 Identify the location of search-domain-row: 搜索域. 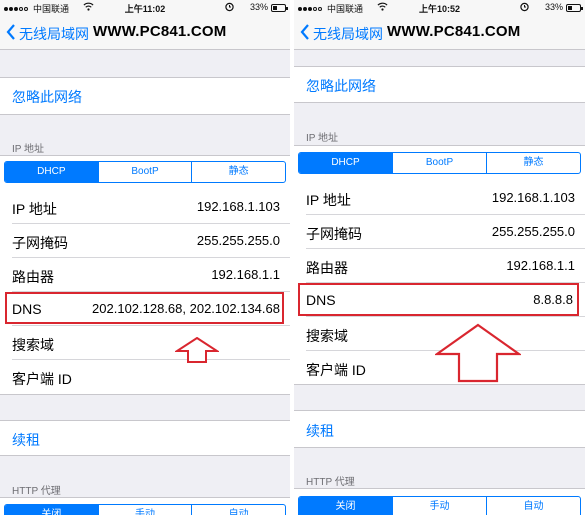
(145, 343).